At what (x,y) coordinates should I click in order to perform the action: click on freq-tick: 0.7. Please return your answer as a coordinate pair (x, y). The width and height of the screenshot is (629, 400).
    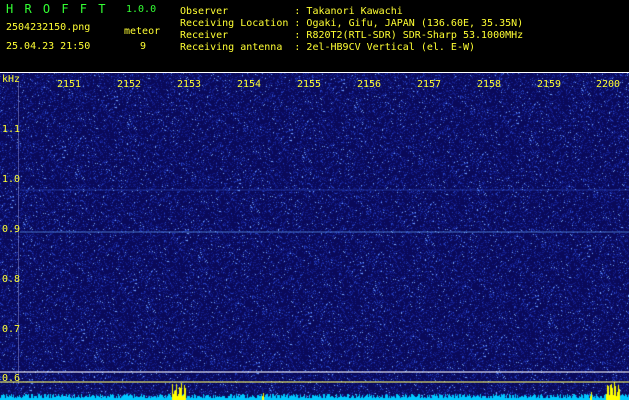
    Looking at the image, I should click on (11, 329).